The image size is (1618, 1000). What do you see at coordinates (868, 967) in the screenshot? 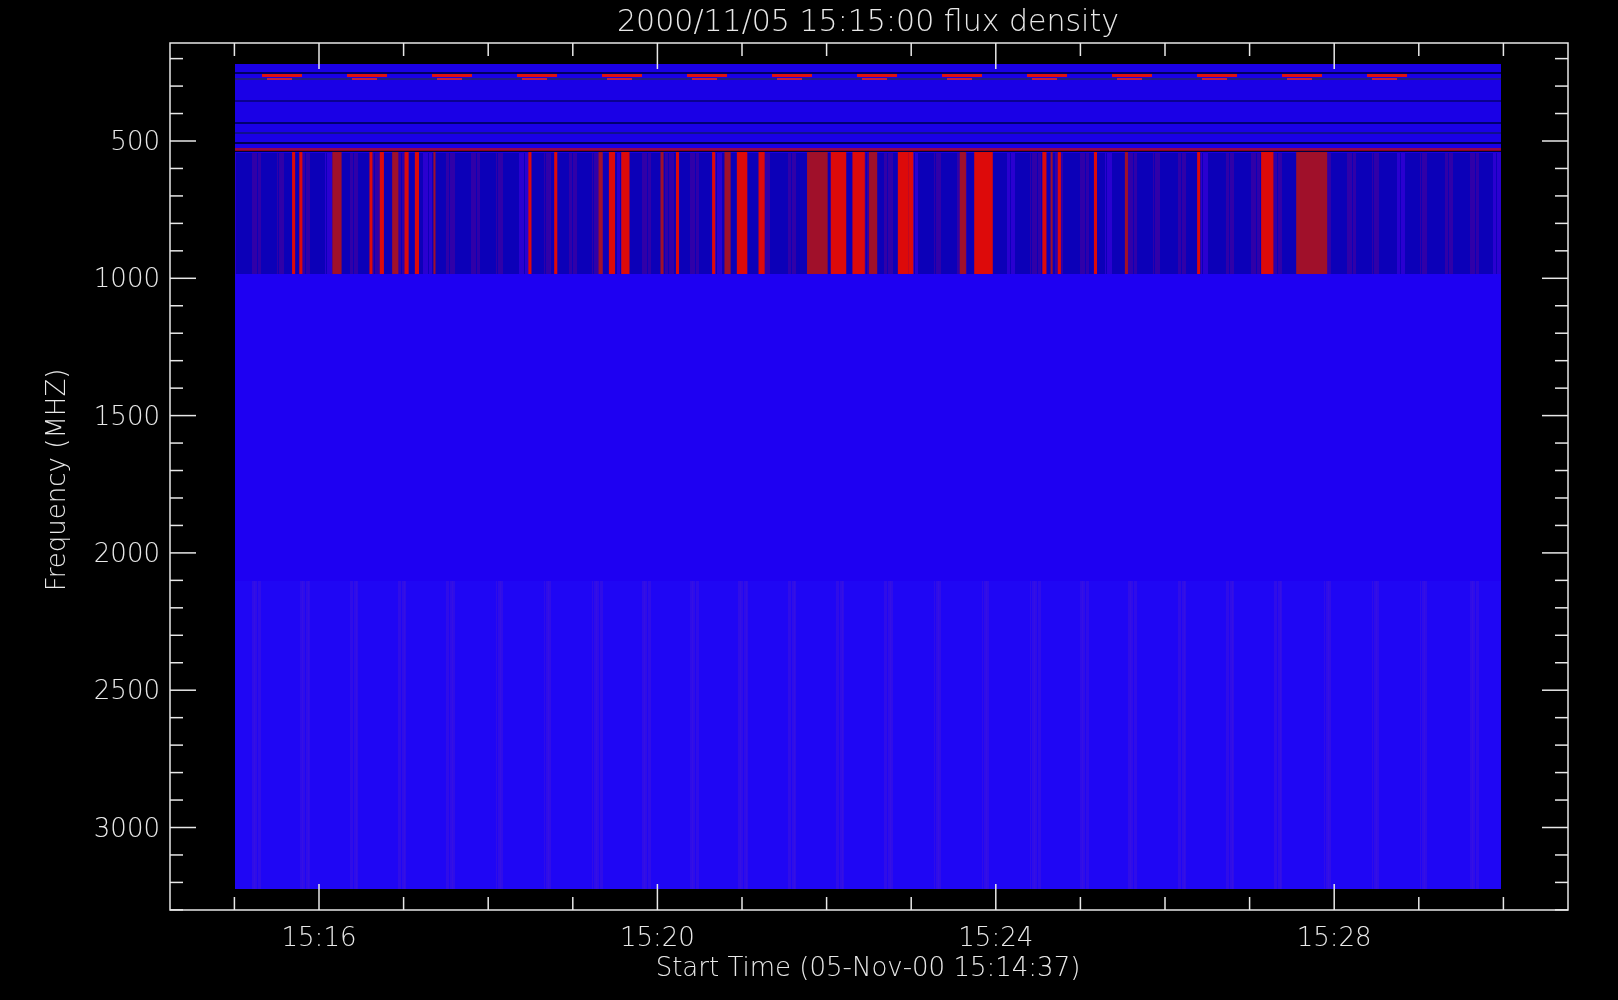
I see `axis-label: Start Time (05-Nov-00 15:14:37)` at bounding box center [868, 967].